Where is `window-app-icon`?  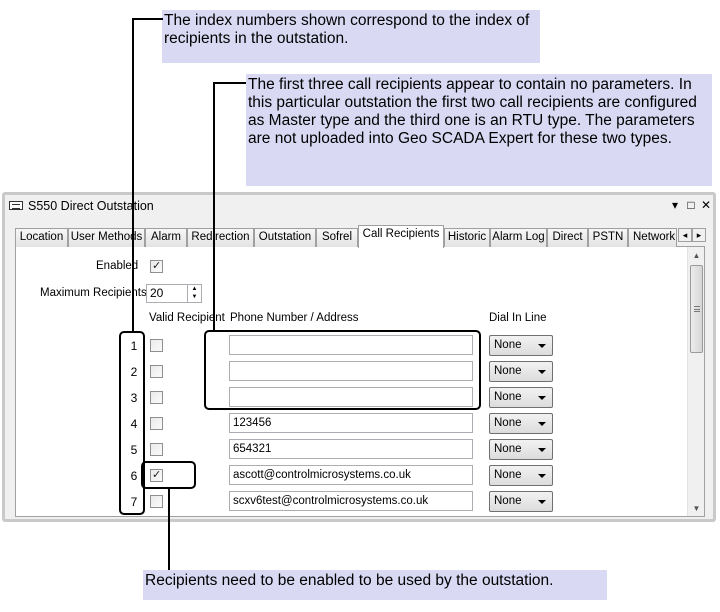 window-app-icon is located at coordinates (16, 205).